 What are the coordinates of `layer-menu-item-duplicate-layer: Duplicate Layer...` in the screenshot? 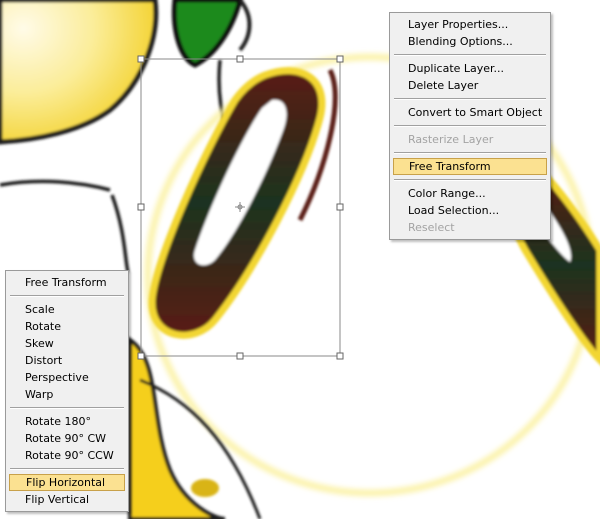 It's located at (470, 68).